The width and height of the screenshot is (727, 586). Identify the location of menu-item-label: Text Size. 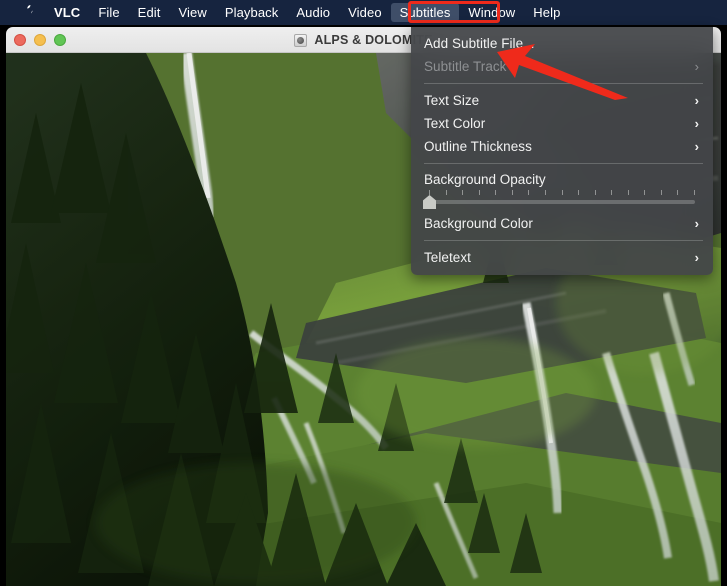
(452, 100).